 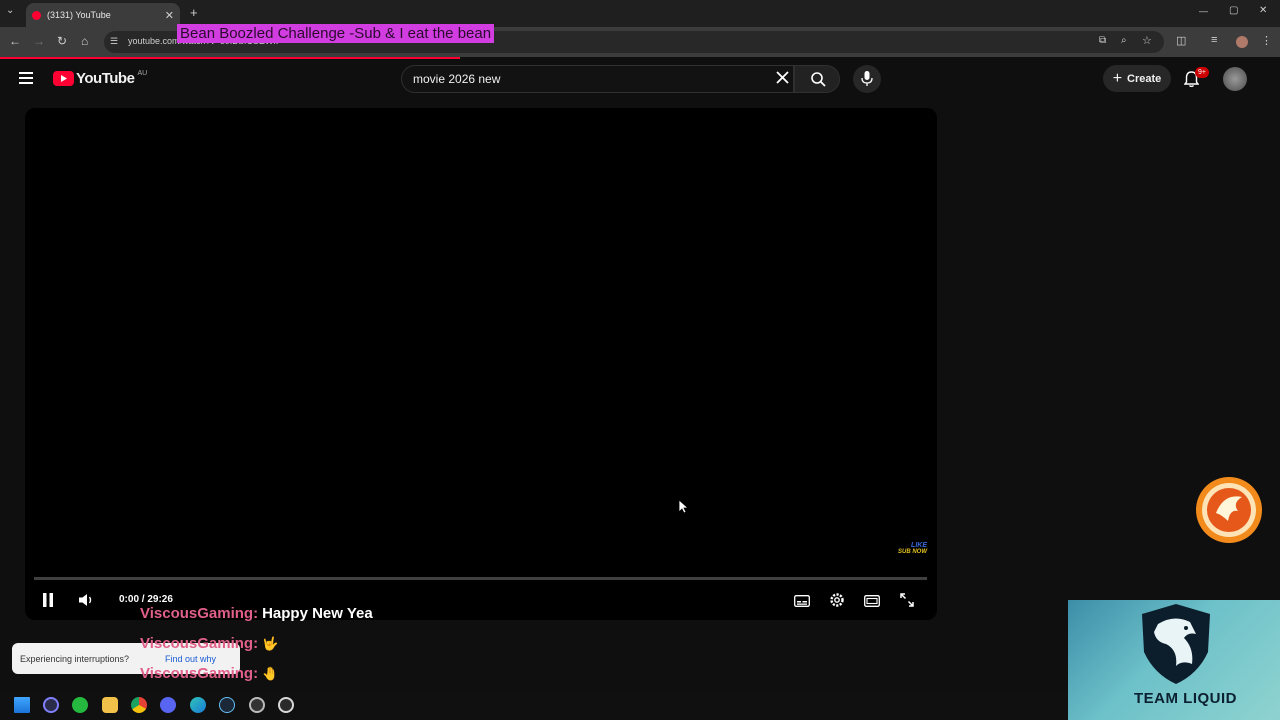 What do you see at coordinates (1214, 40) in the screenshot?
I see `media-control-icon: ≡` at bounding box center [1214, 40].